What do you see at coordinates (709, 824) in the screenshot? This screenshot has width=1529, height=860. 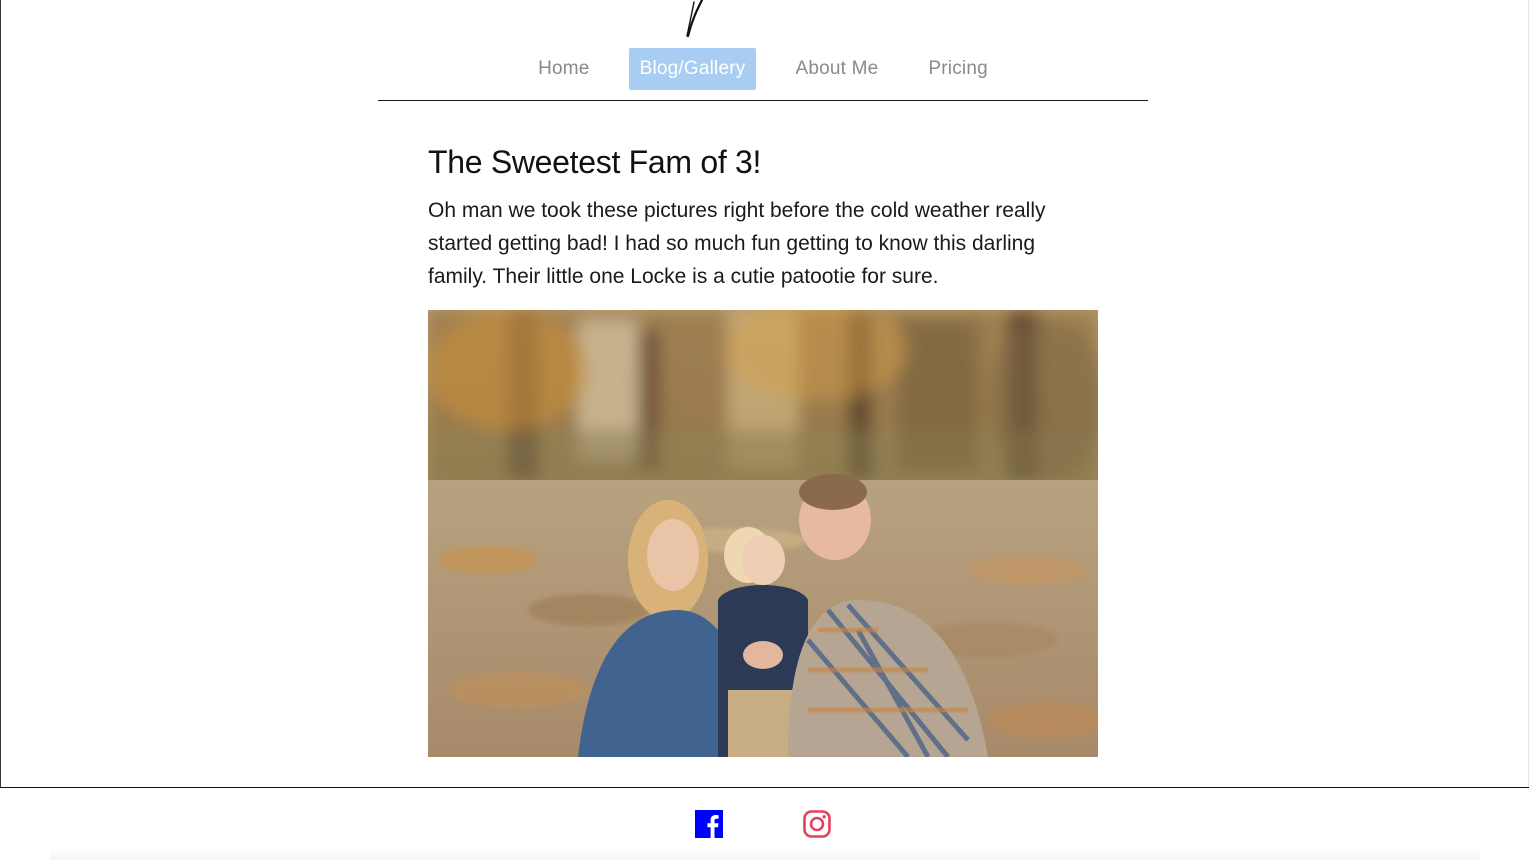 I see `facebook-icon` at bounding box center [709, 824].